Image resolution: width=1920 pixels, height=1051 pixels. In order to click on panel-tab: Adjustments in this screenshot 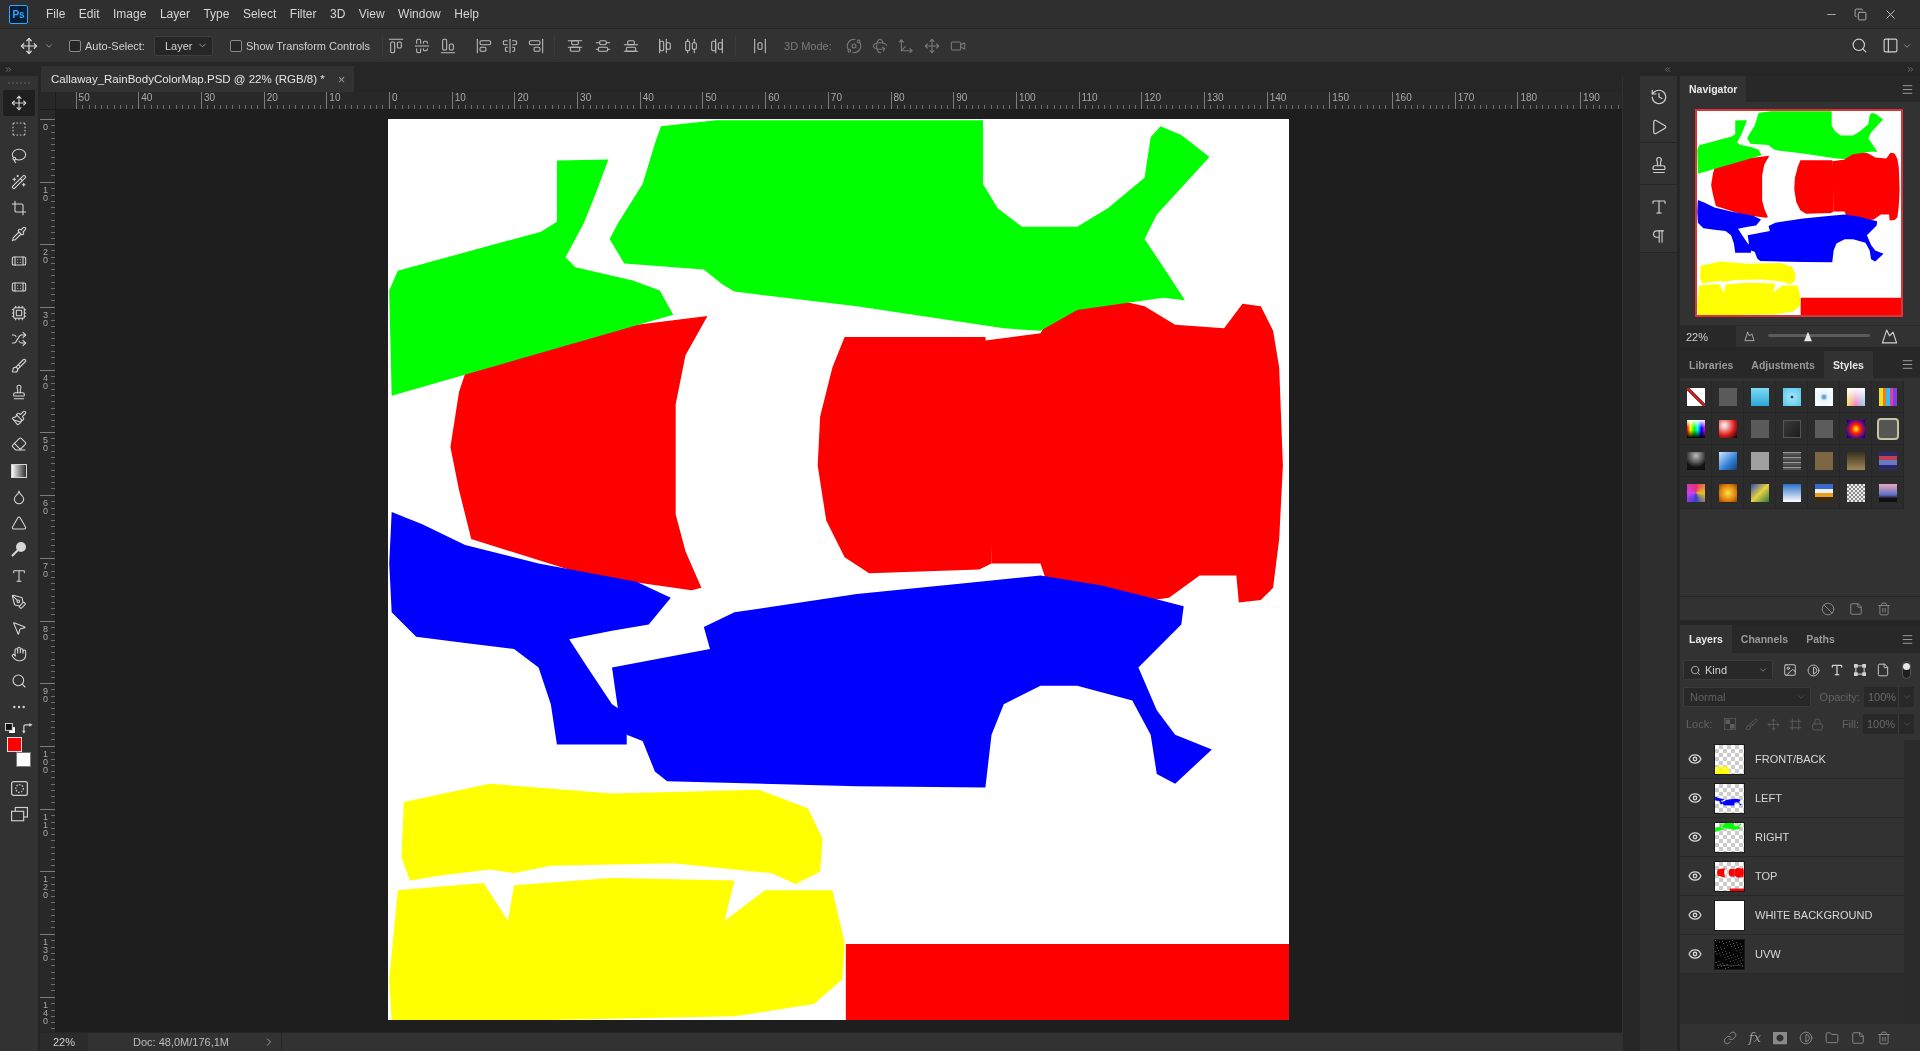, I will do `click(1783, 364)`.